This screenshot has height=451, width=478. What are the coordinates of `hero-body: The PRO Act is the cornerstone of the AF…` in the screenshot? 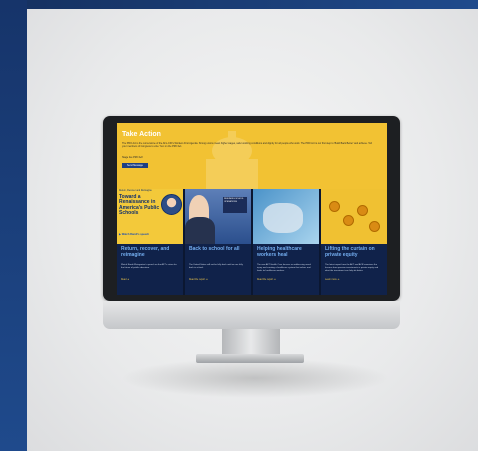 It's located at (247, 145).